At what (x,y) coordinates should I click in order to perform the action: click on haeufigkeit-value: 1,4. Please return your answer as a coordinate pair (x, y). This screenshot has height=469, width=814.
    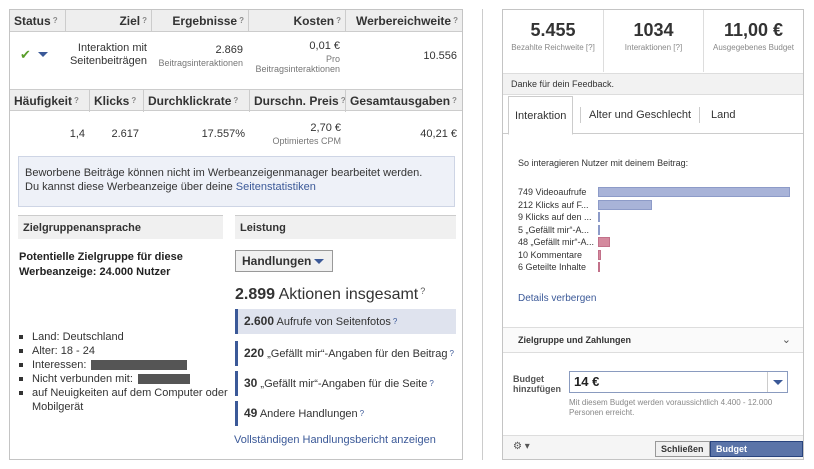
    Looking at the image, I should click on (77, 134).